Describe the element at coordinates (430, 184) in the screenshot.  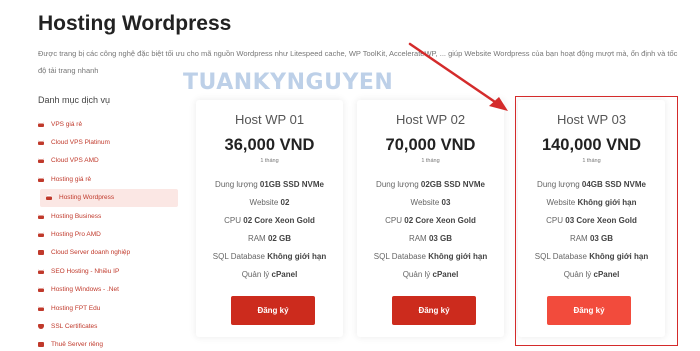
I see `spec-storage: Dung lượng 02GB SSD NVMe` at that location.